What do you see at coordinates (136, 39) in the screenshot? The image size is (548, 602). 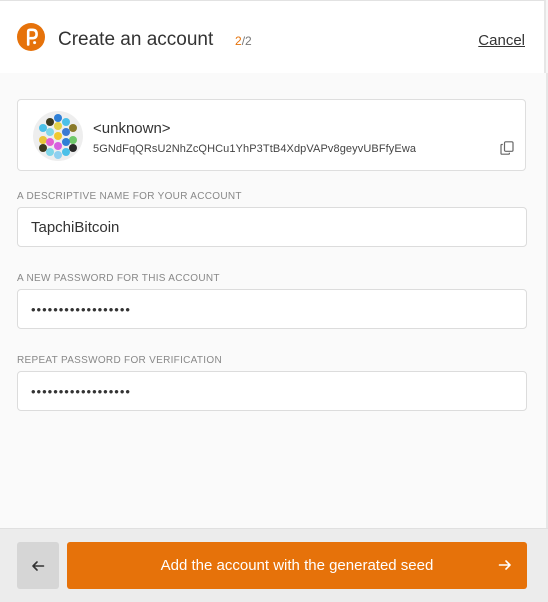 I see `page-title: Create an account` at bounding box center [136, 39].